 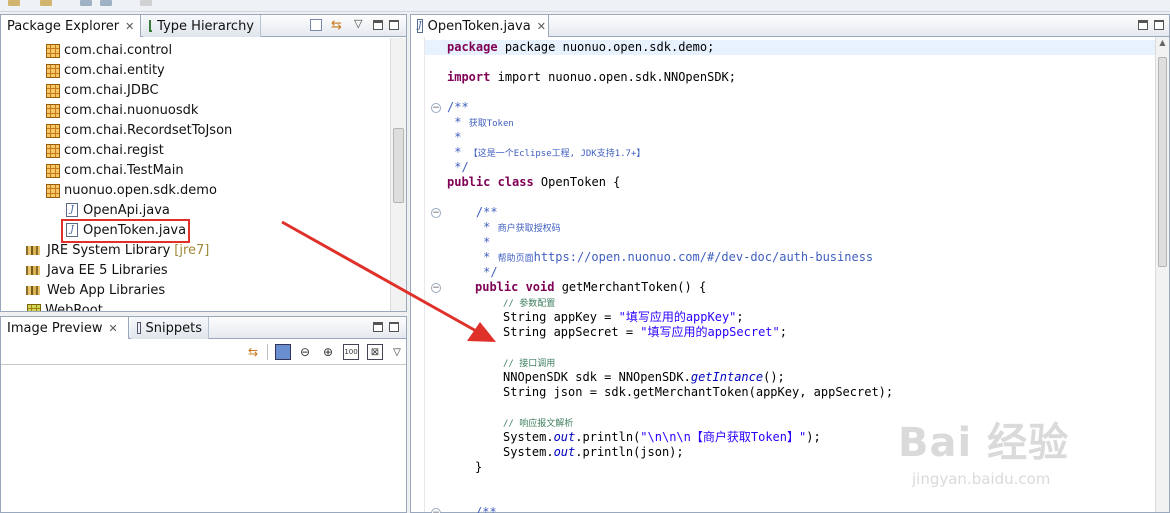 What do you see at coordinates (173, 328) in the screenshot?
I see `tab-label: Snippets` at bounding box center [173, 328].